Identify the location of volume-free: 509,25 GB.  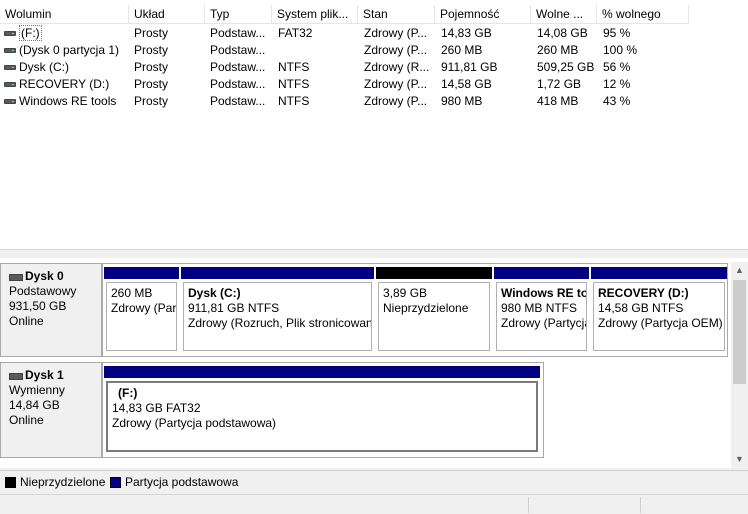
(566, 67).